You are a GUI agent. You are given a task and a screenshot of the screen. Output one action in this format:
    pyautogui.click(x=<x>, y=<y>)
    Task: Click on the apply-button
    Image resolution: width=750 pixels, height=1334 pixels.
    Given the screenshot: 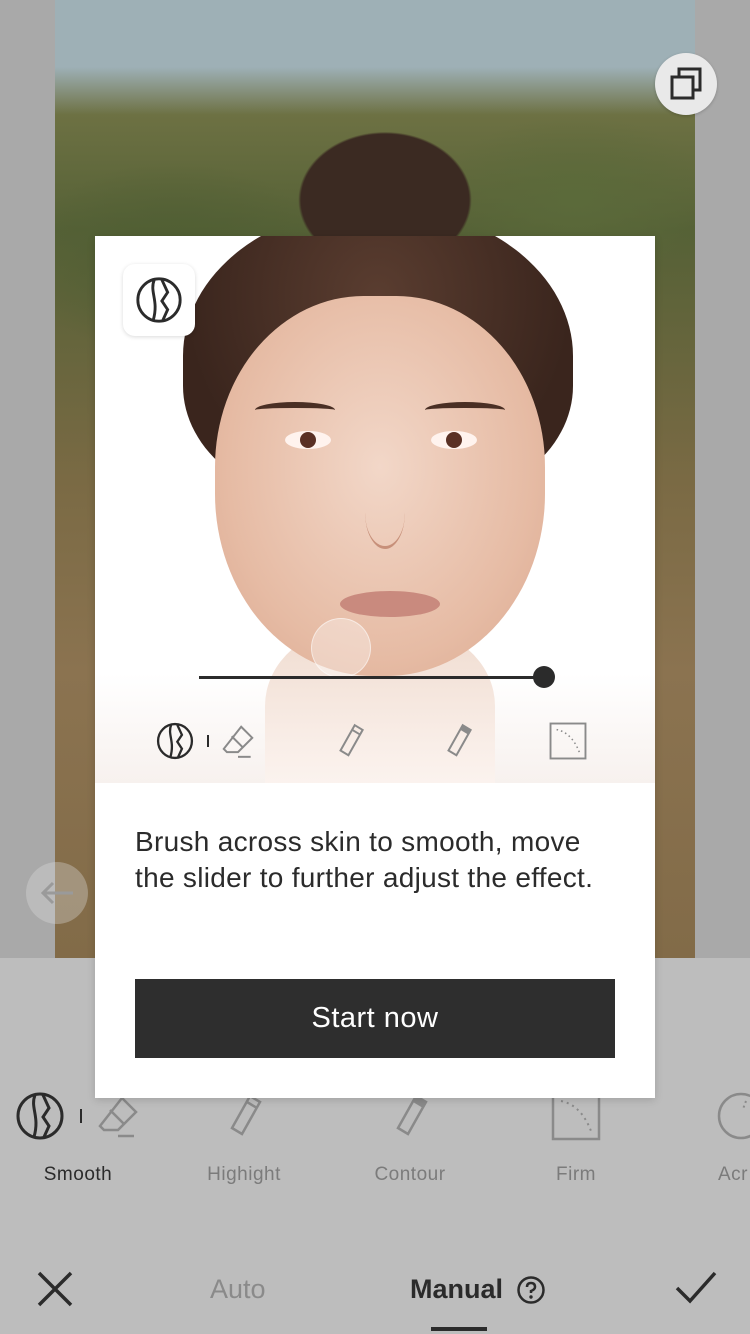 What is the action you would take?
    pyautogui.click(x=696, y=1288)
    